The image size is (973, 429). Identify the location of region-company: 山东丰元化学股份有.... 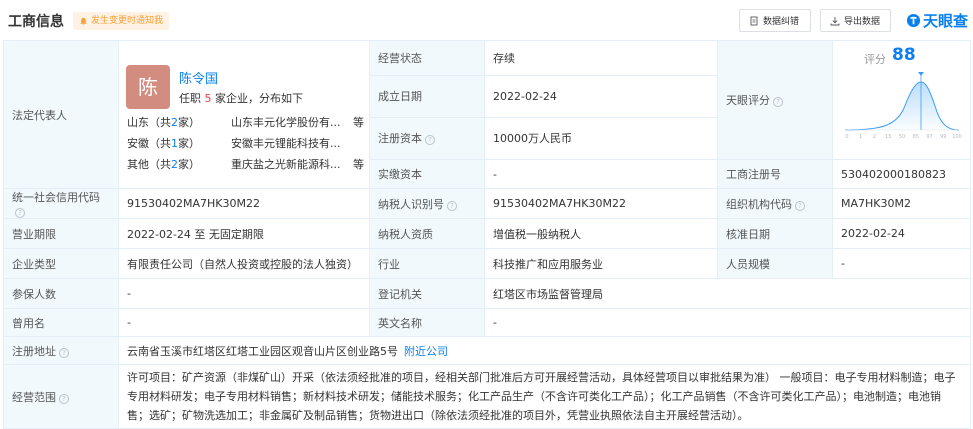
(291, 122).